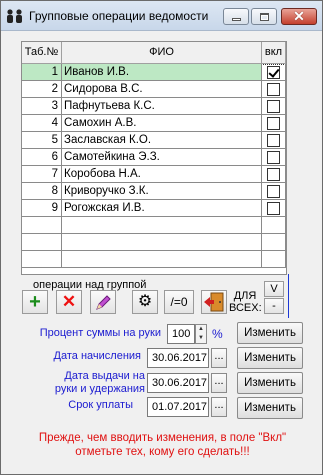 The image size is (323, 475). I want to click on divider-line, so click(288, 296).